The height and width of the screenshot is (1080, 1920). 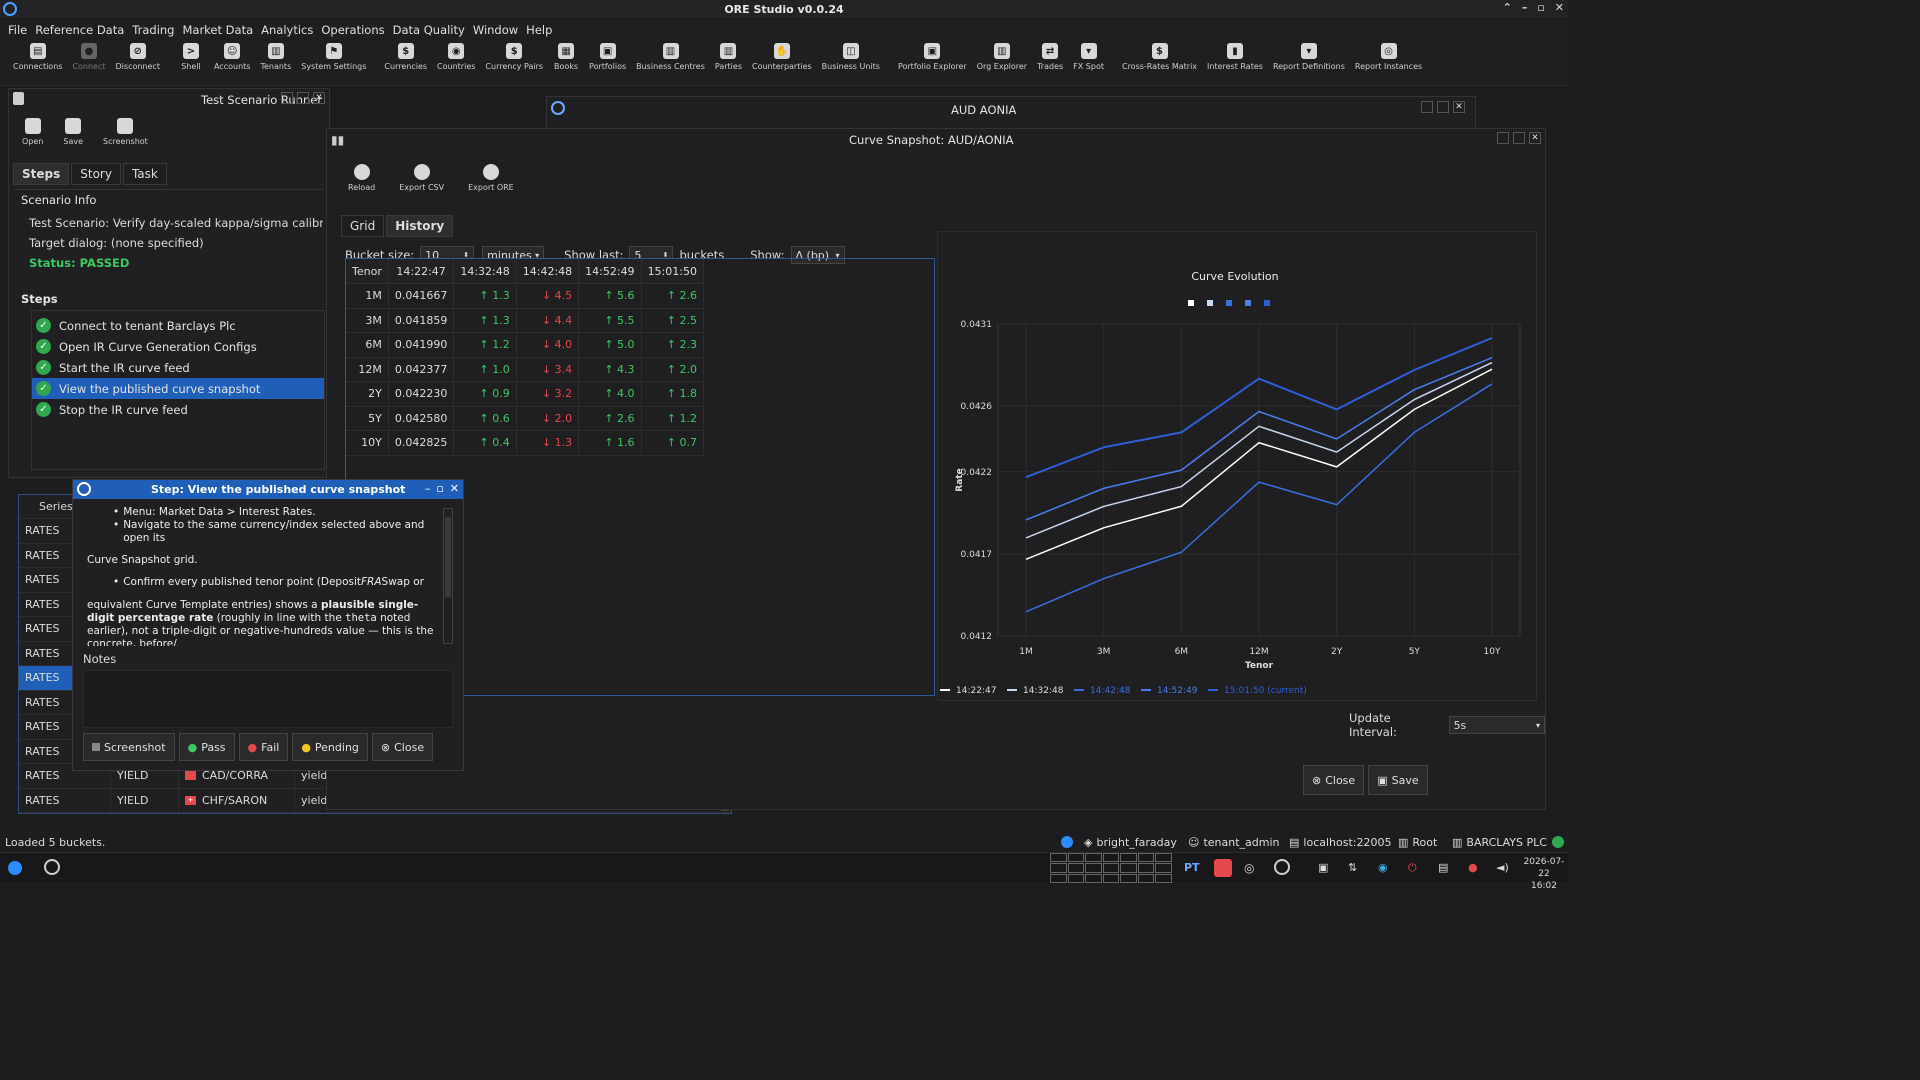 What do you see at coordinates (96, 174) in the screenshot?
I see `tab-story: Story` at bounding box center [96, 174].